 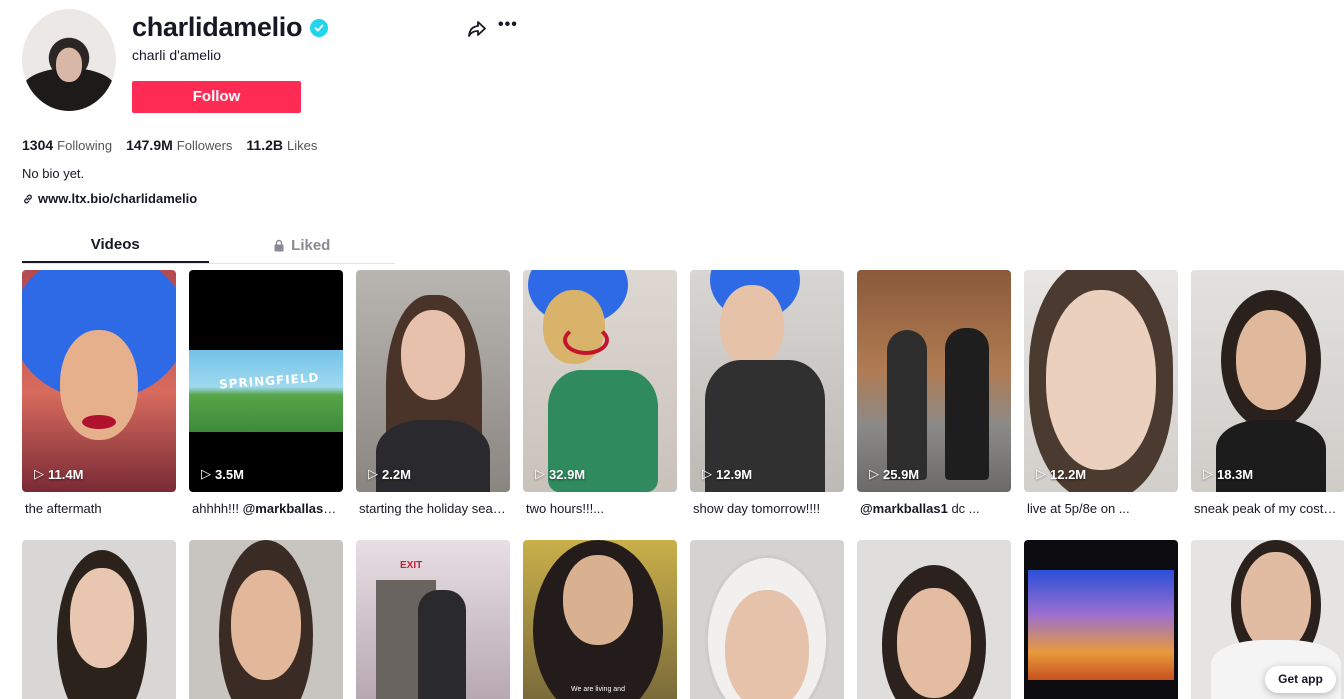 What do you see at coordinates (109, 198) in the screenshot?
I see `profile-link: www.ltx.bio/charlidamelio` at bounding box center [109, 198].